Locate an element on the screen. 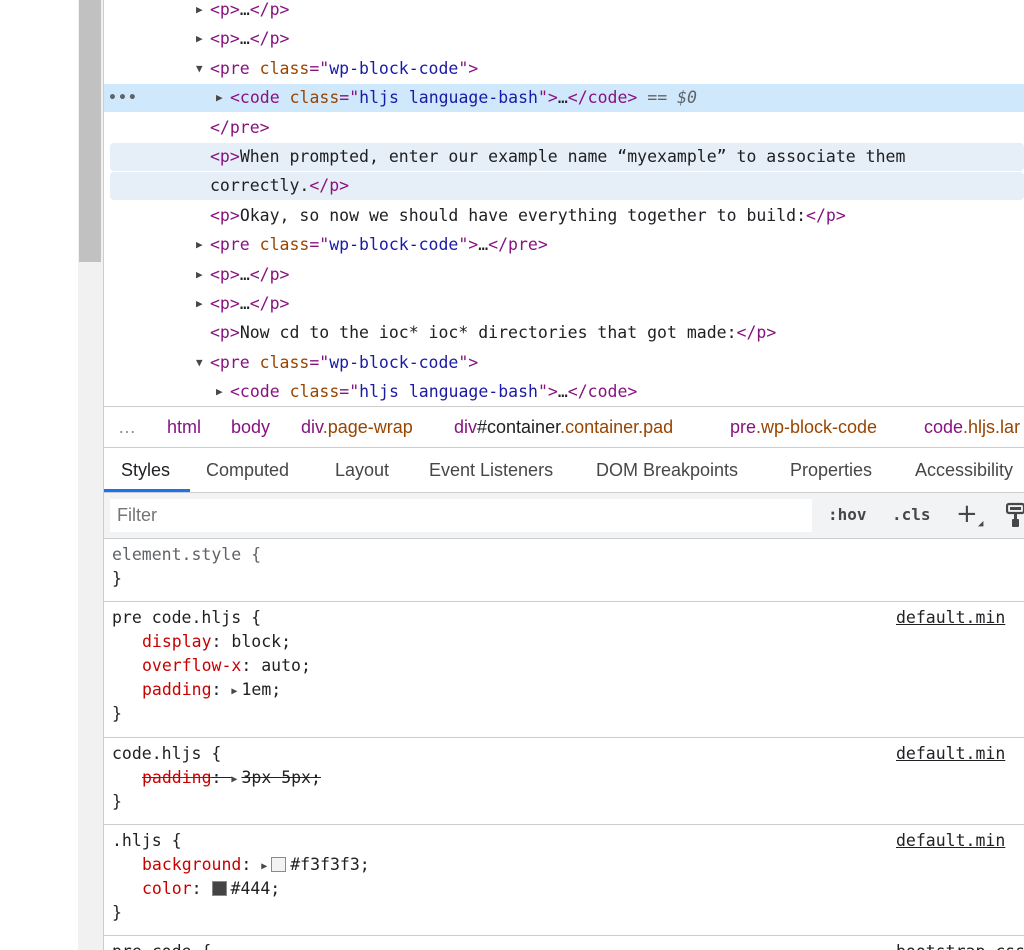 This screenshot has width=1024, height=950. breadcrumb-selector-classes: .container.pad is located at coordinates (617, 427).